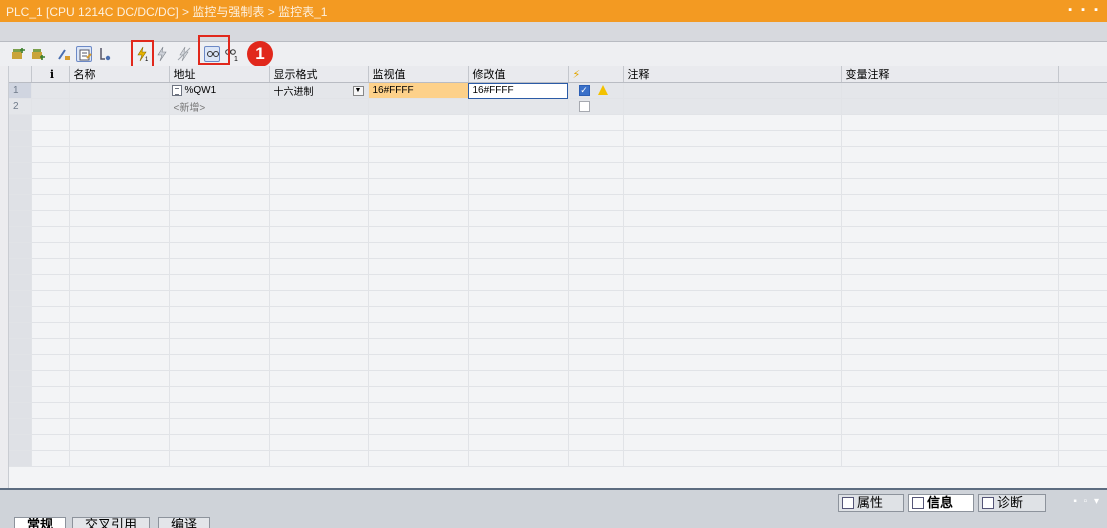 Image resolution: width=1107 pixels, height=528 pixels. Describe the element at coordinates (871, 503) in the screenshot. I see `tab-properties: 属性` at that location.